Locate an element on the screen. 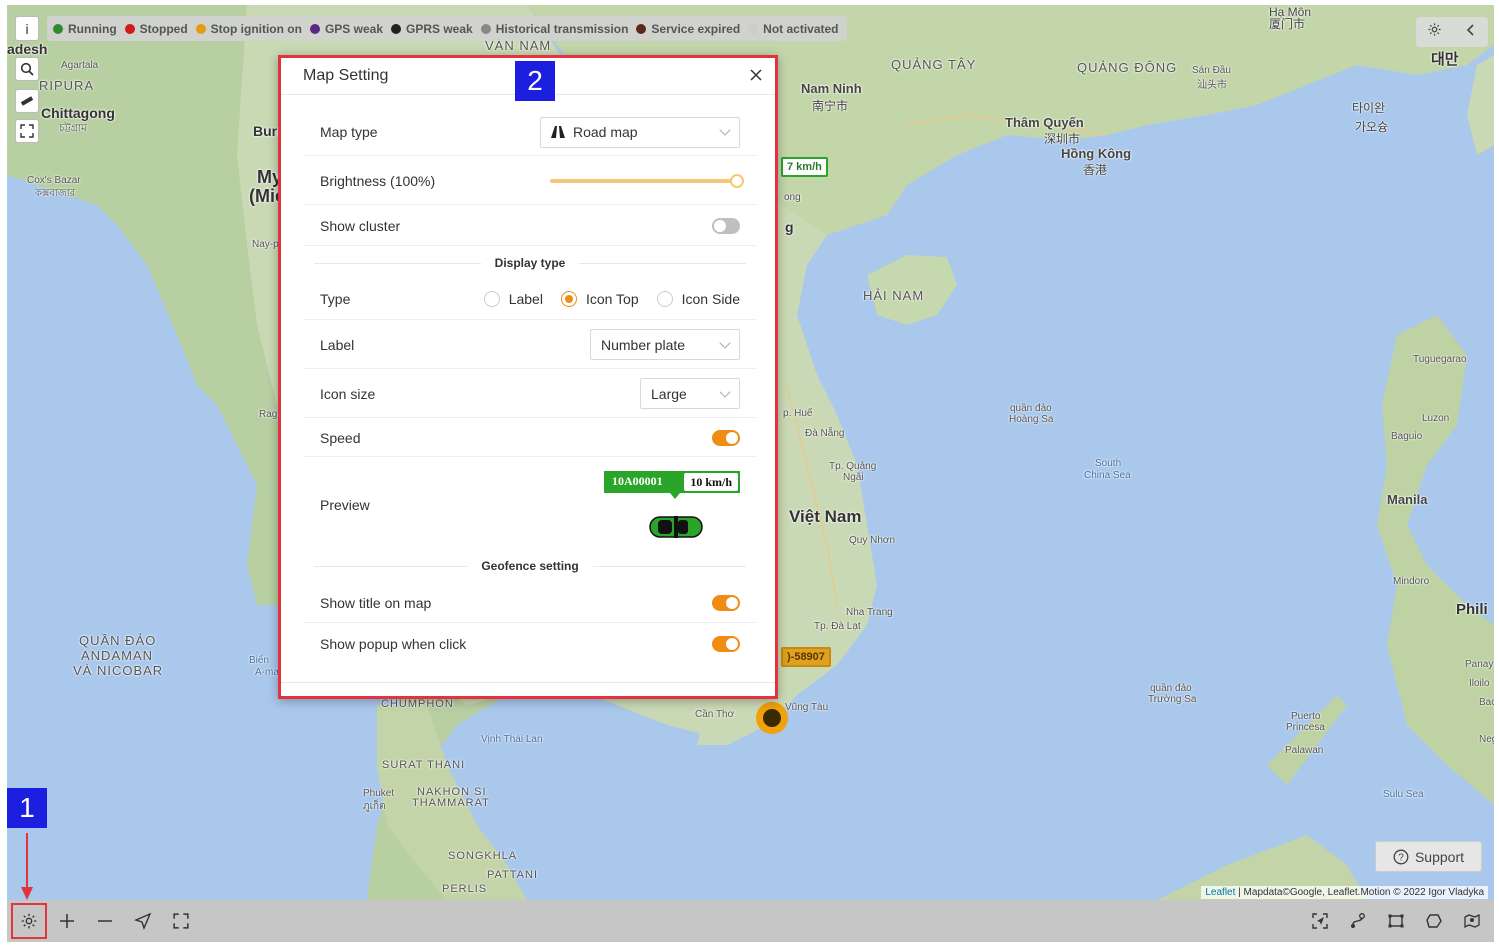 This screenshot has width=1499, height=947. map-label: Phili is located at coordinates (1472, 609).